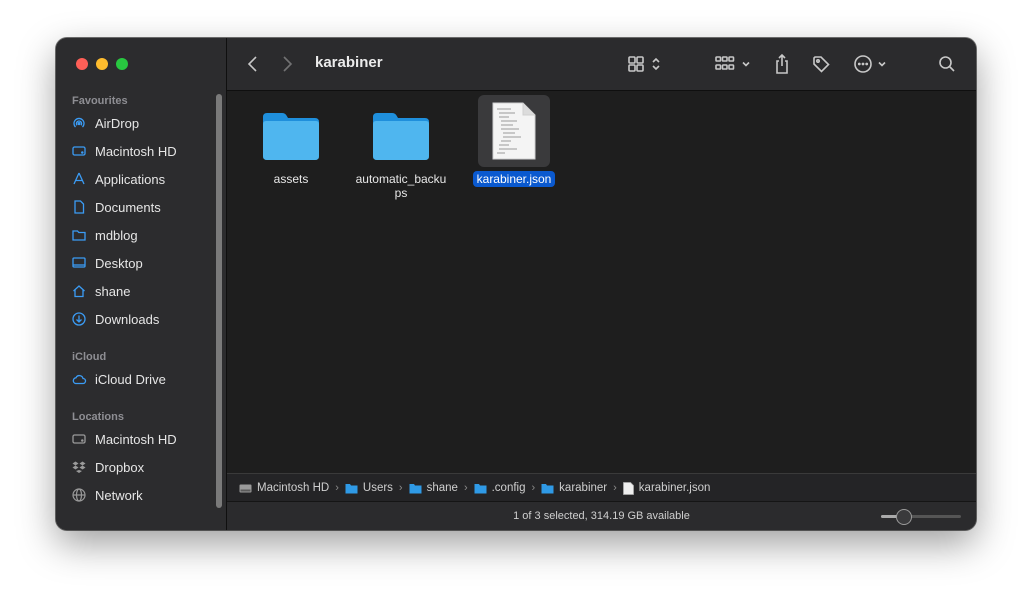 This screenshot has width=1032, height=604. What do you see at coordinates (508, 488) in the screenshot?
I see `path-crumb-label: .config` at bounding box center [508, 488].